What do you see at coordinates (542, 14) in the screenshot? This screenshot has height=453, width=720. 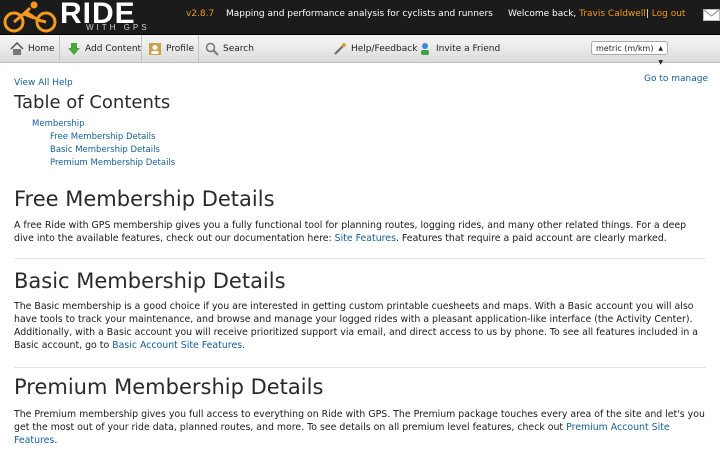 I see `welcome-text: Welcome back,` at bounding box center [542, 14].